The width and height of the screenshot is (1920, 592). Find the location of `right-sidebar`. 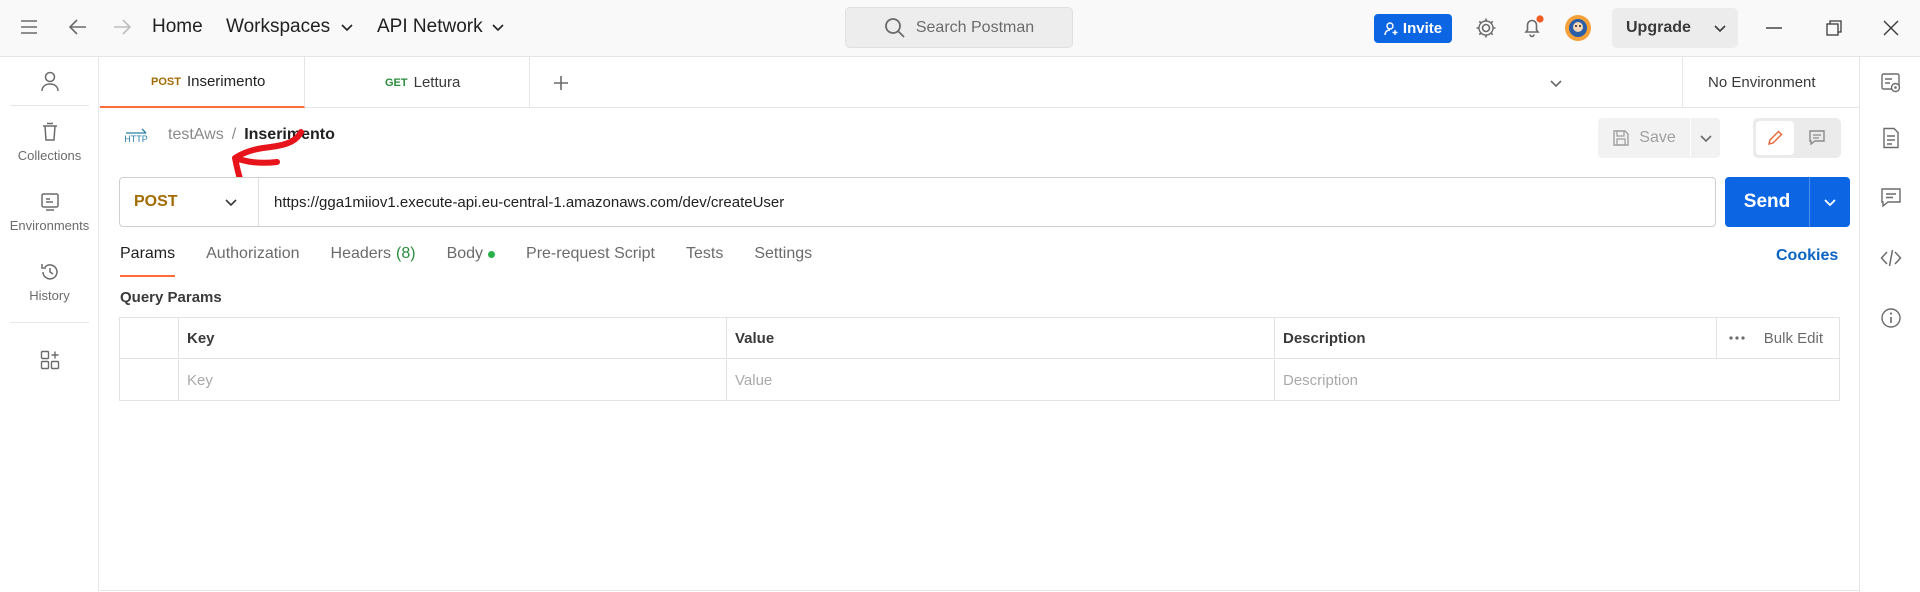

right-sidebar is located at coordinates (1889, 324).